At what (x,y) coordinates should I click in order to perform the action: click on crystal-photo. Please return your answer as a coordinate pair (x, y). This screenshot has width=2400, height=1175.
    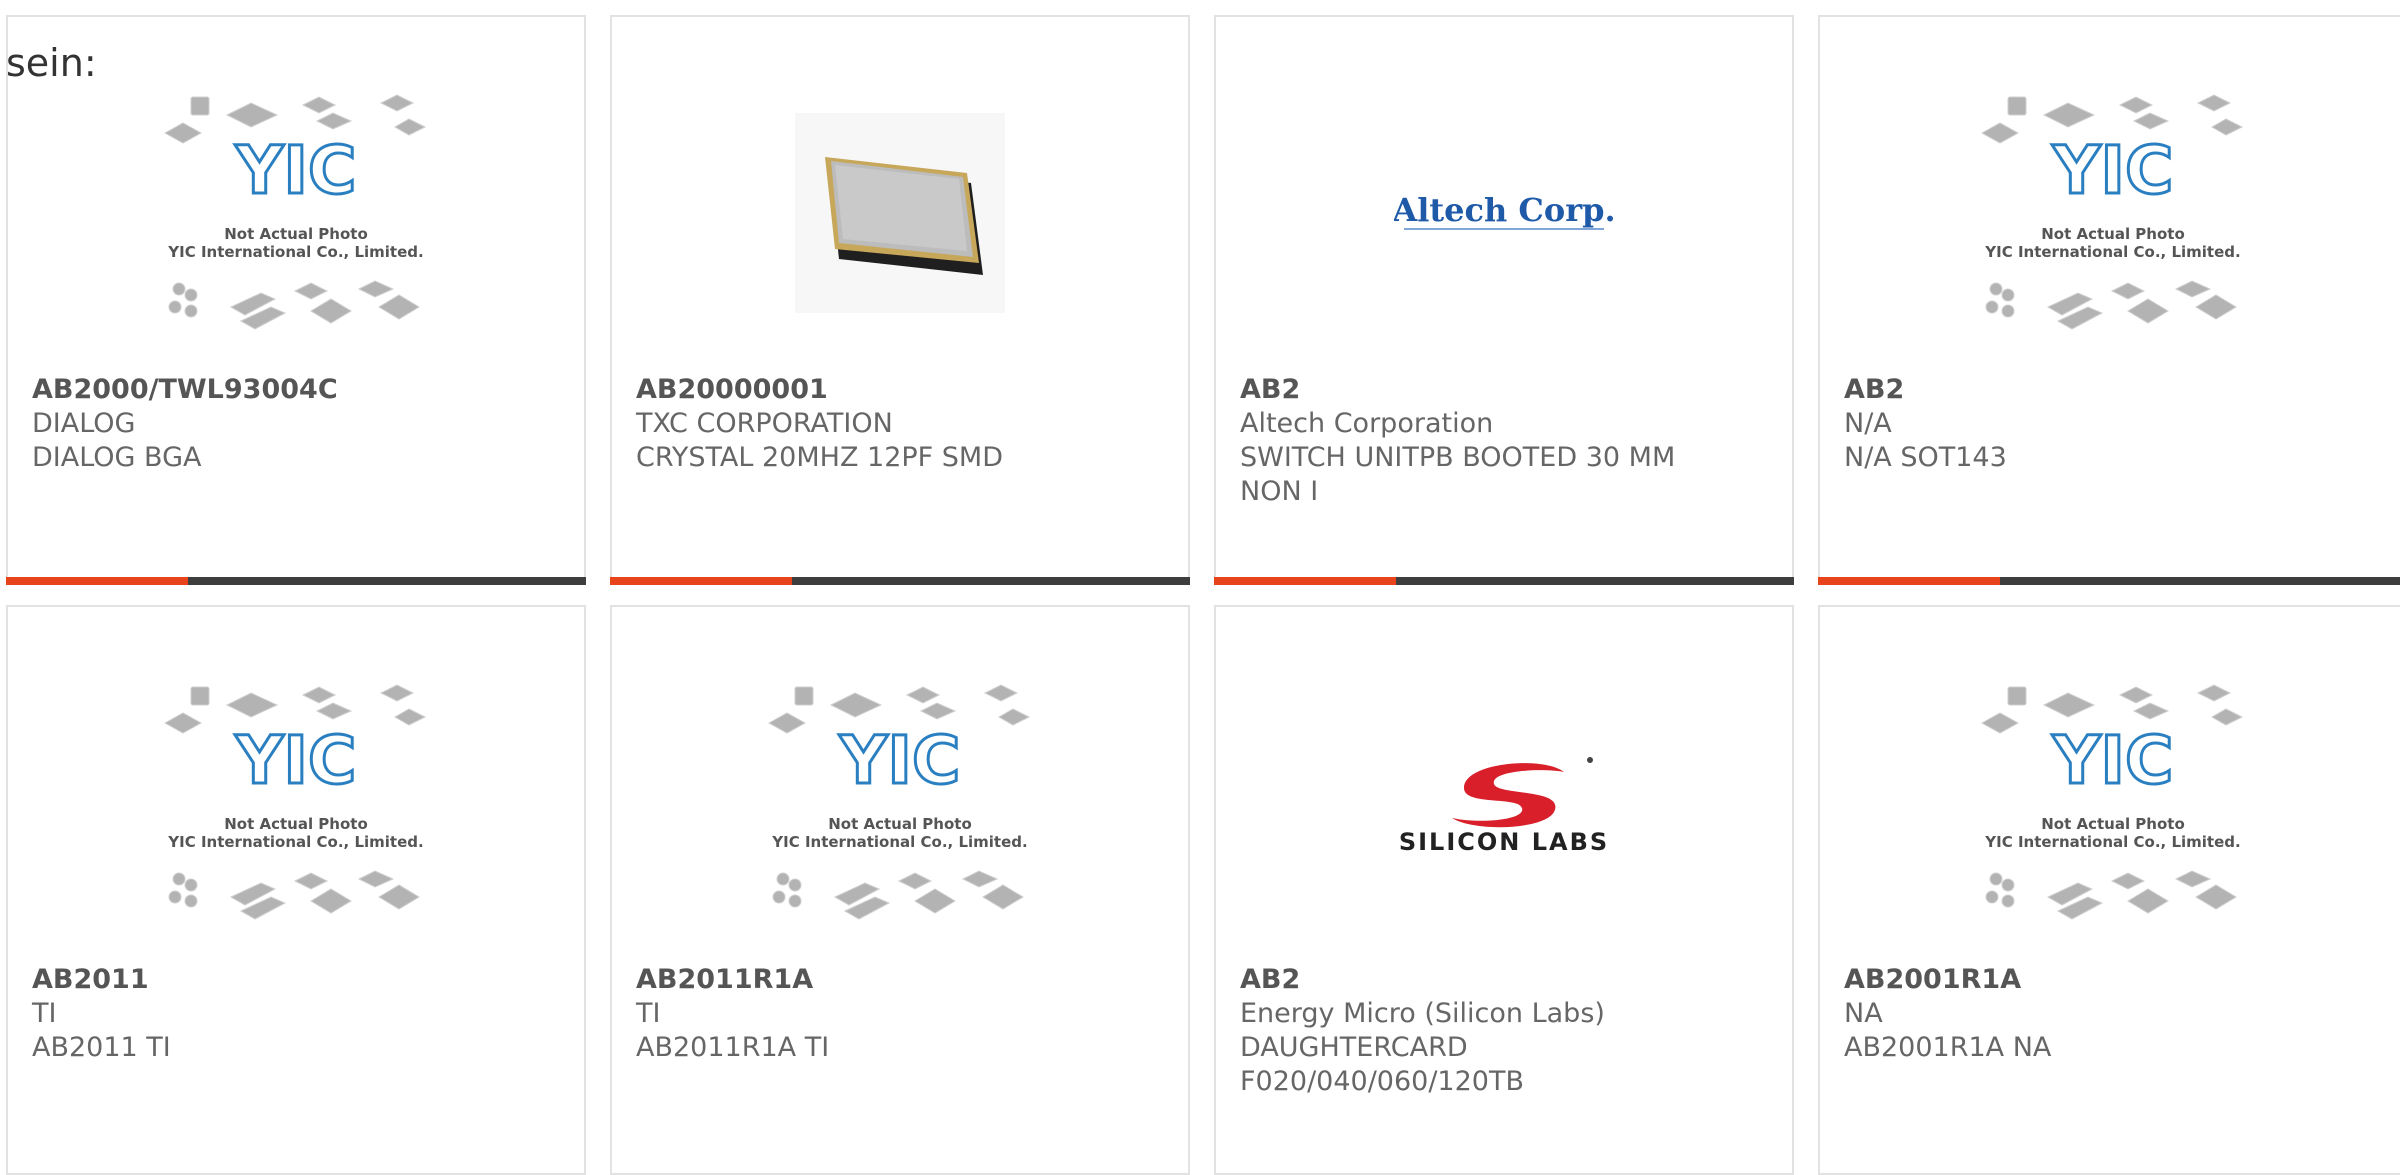
    Looking at the image, I should click on (900, 213).